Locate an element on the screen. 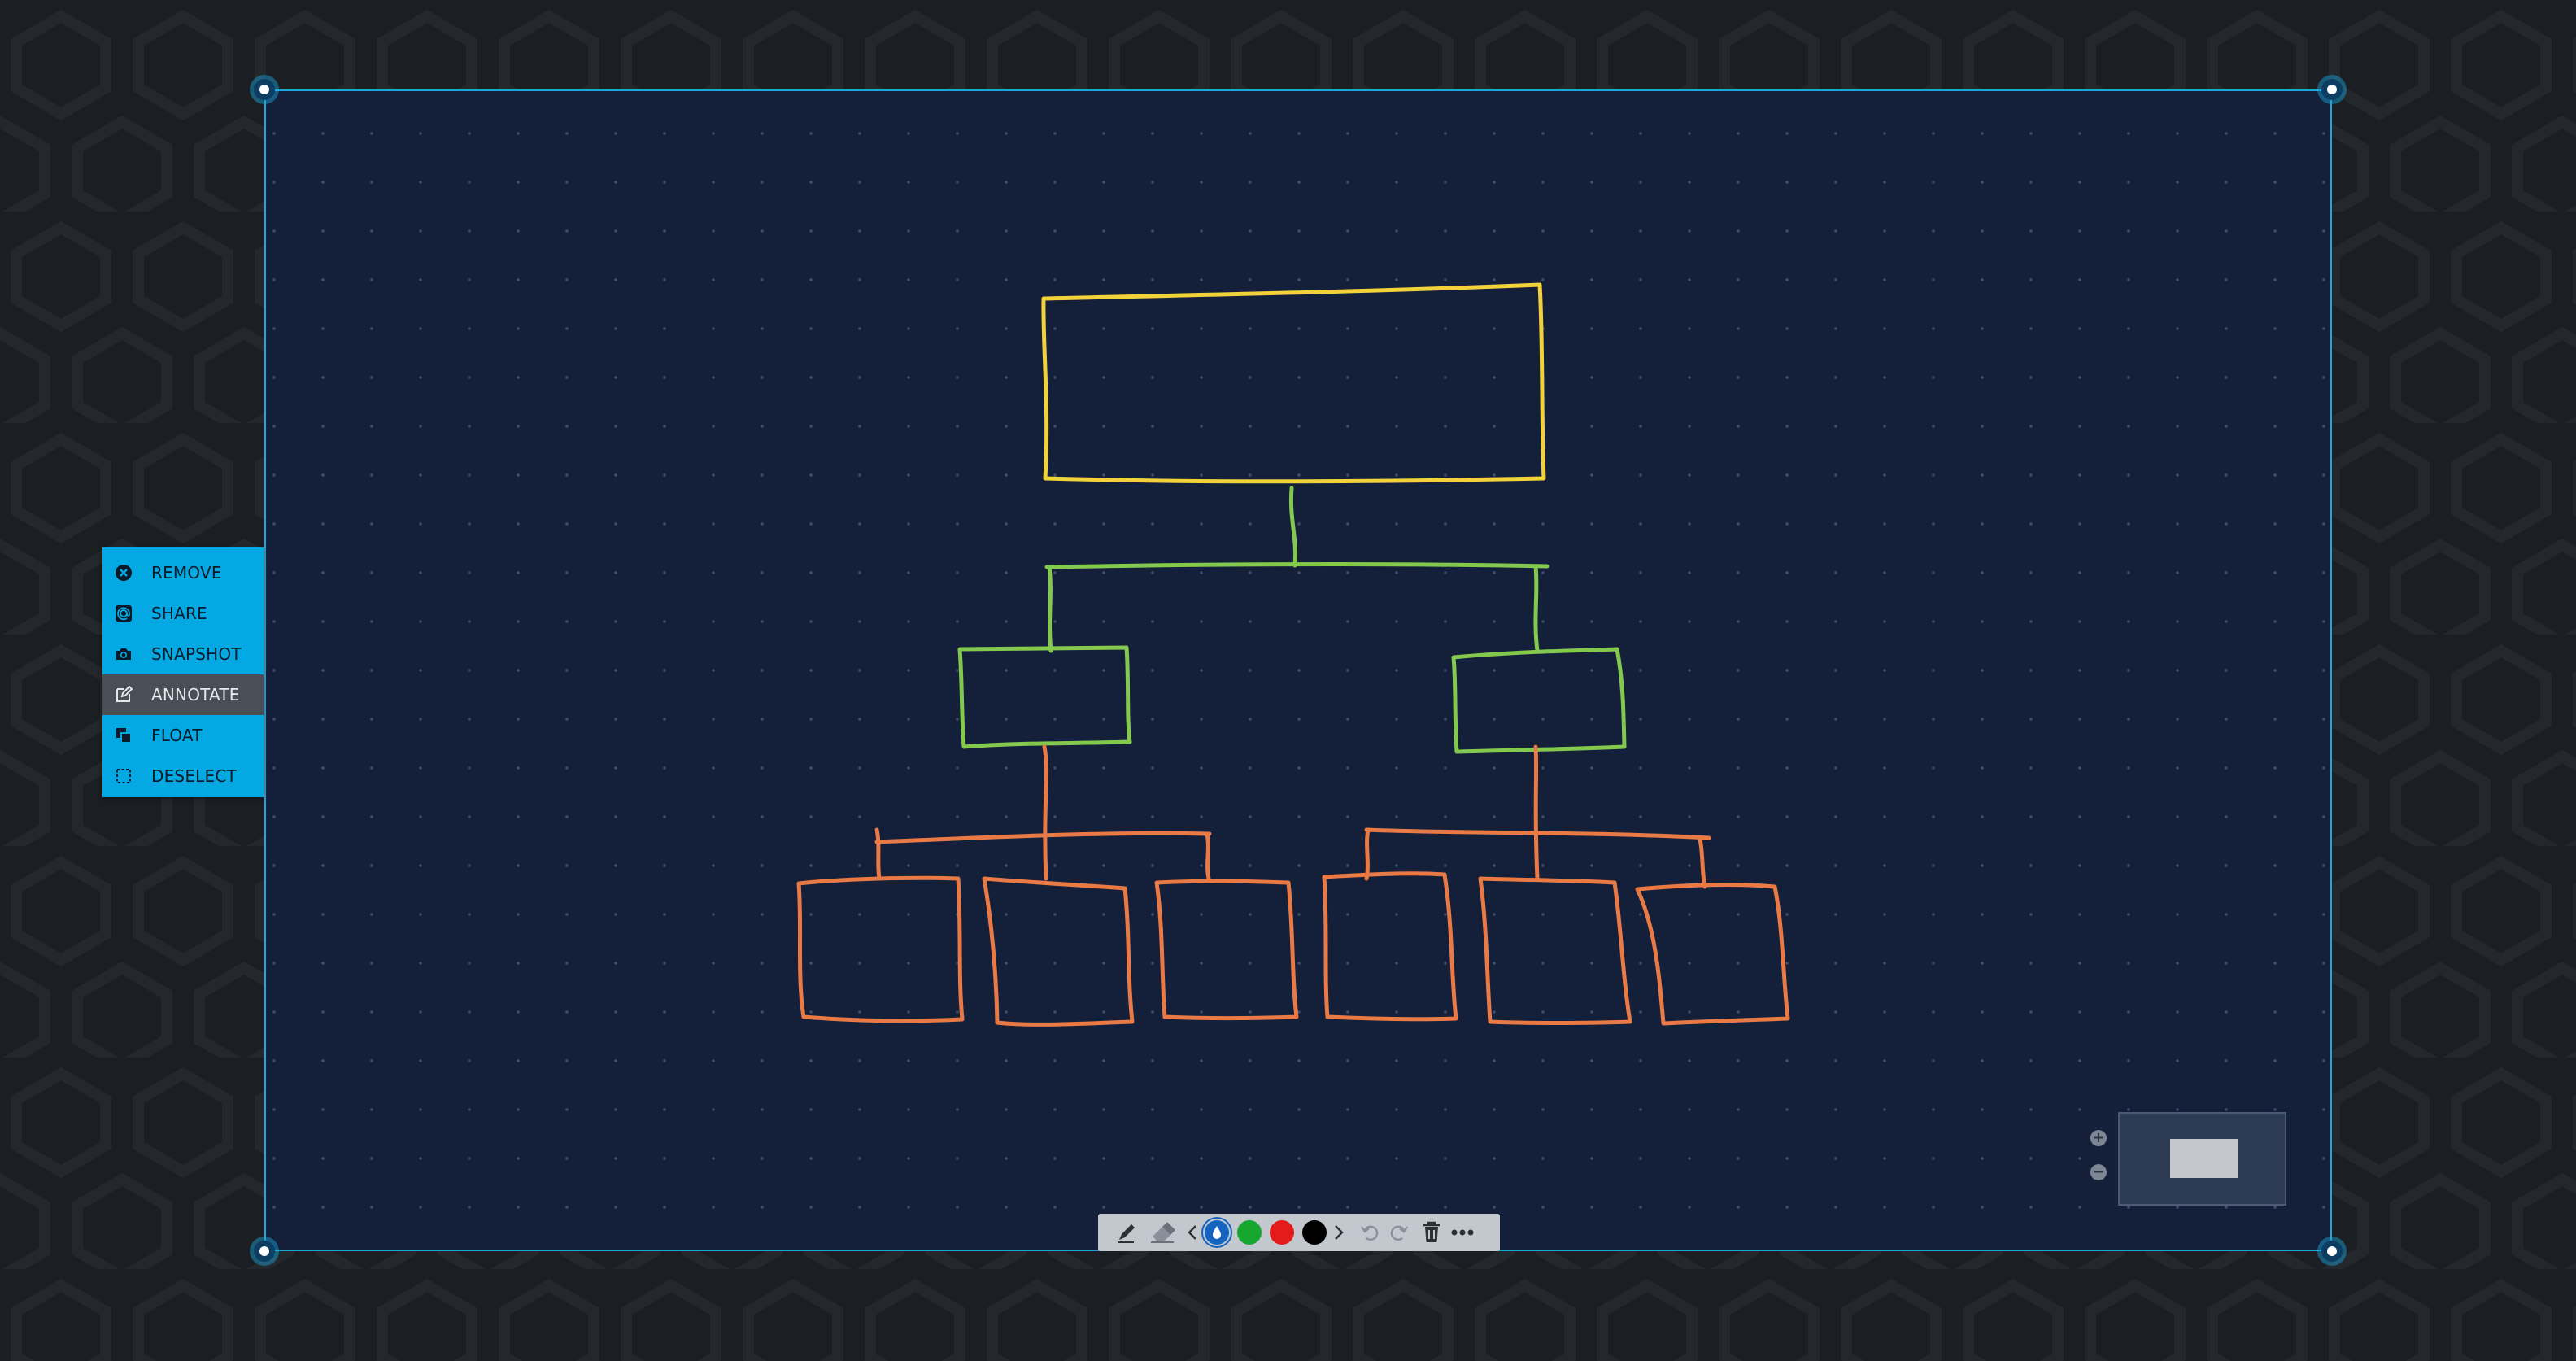 This screenshot has width=2576, height=1361. resize-handle-top-right is located at coordinates (2332, 90).